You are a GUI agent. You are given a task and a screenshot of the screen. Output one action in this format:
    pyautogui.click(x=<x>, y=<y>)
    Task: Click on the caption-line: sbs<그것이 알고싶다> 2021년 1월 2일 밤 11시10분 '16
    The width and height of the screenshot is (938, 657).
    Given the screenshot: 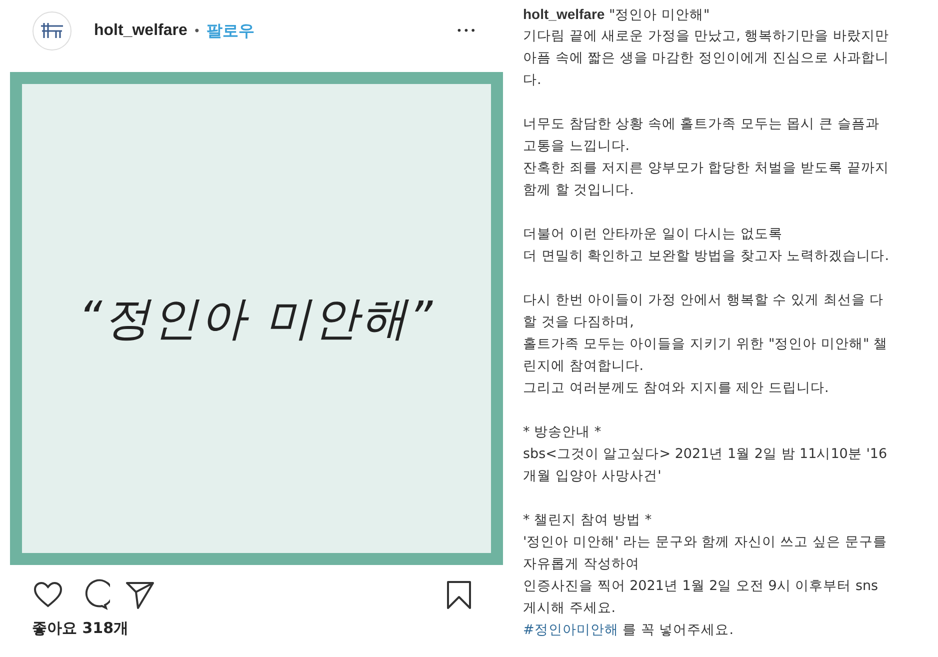 What is the action you would take?
    pyautogui.click(x=705, y=454)
    